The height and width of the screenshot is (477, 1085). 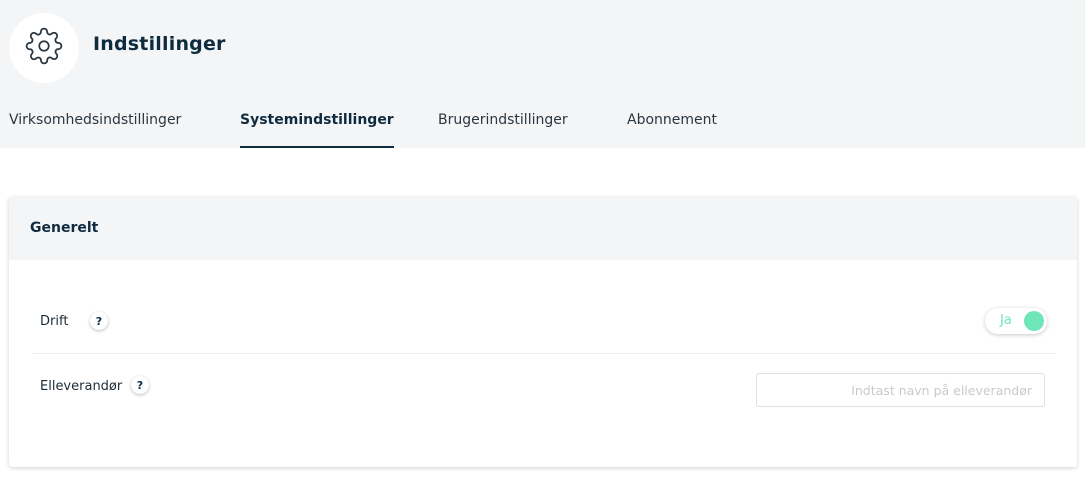 I want to click on drift-row: Drift ? Ja, so click(x=544, y=323).